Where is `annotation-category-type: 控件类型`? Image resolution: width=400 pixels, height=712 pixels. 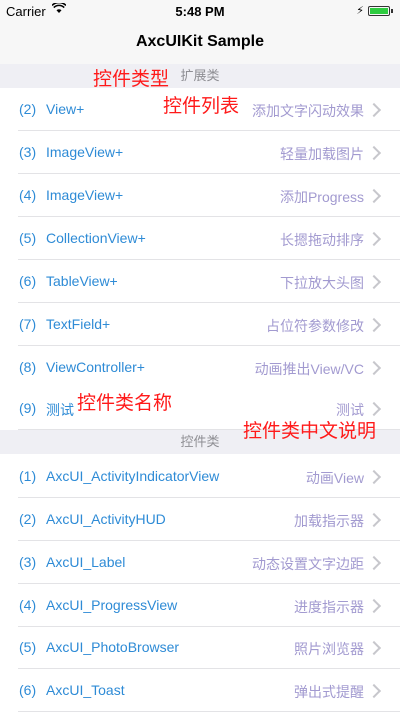
annotation-category-type: 控件类型 is located at coordinates (131, 79).